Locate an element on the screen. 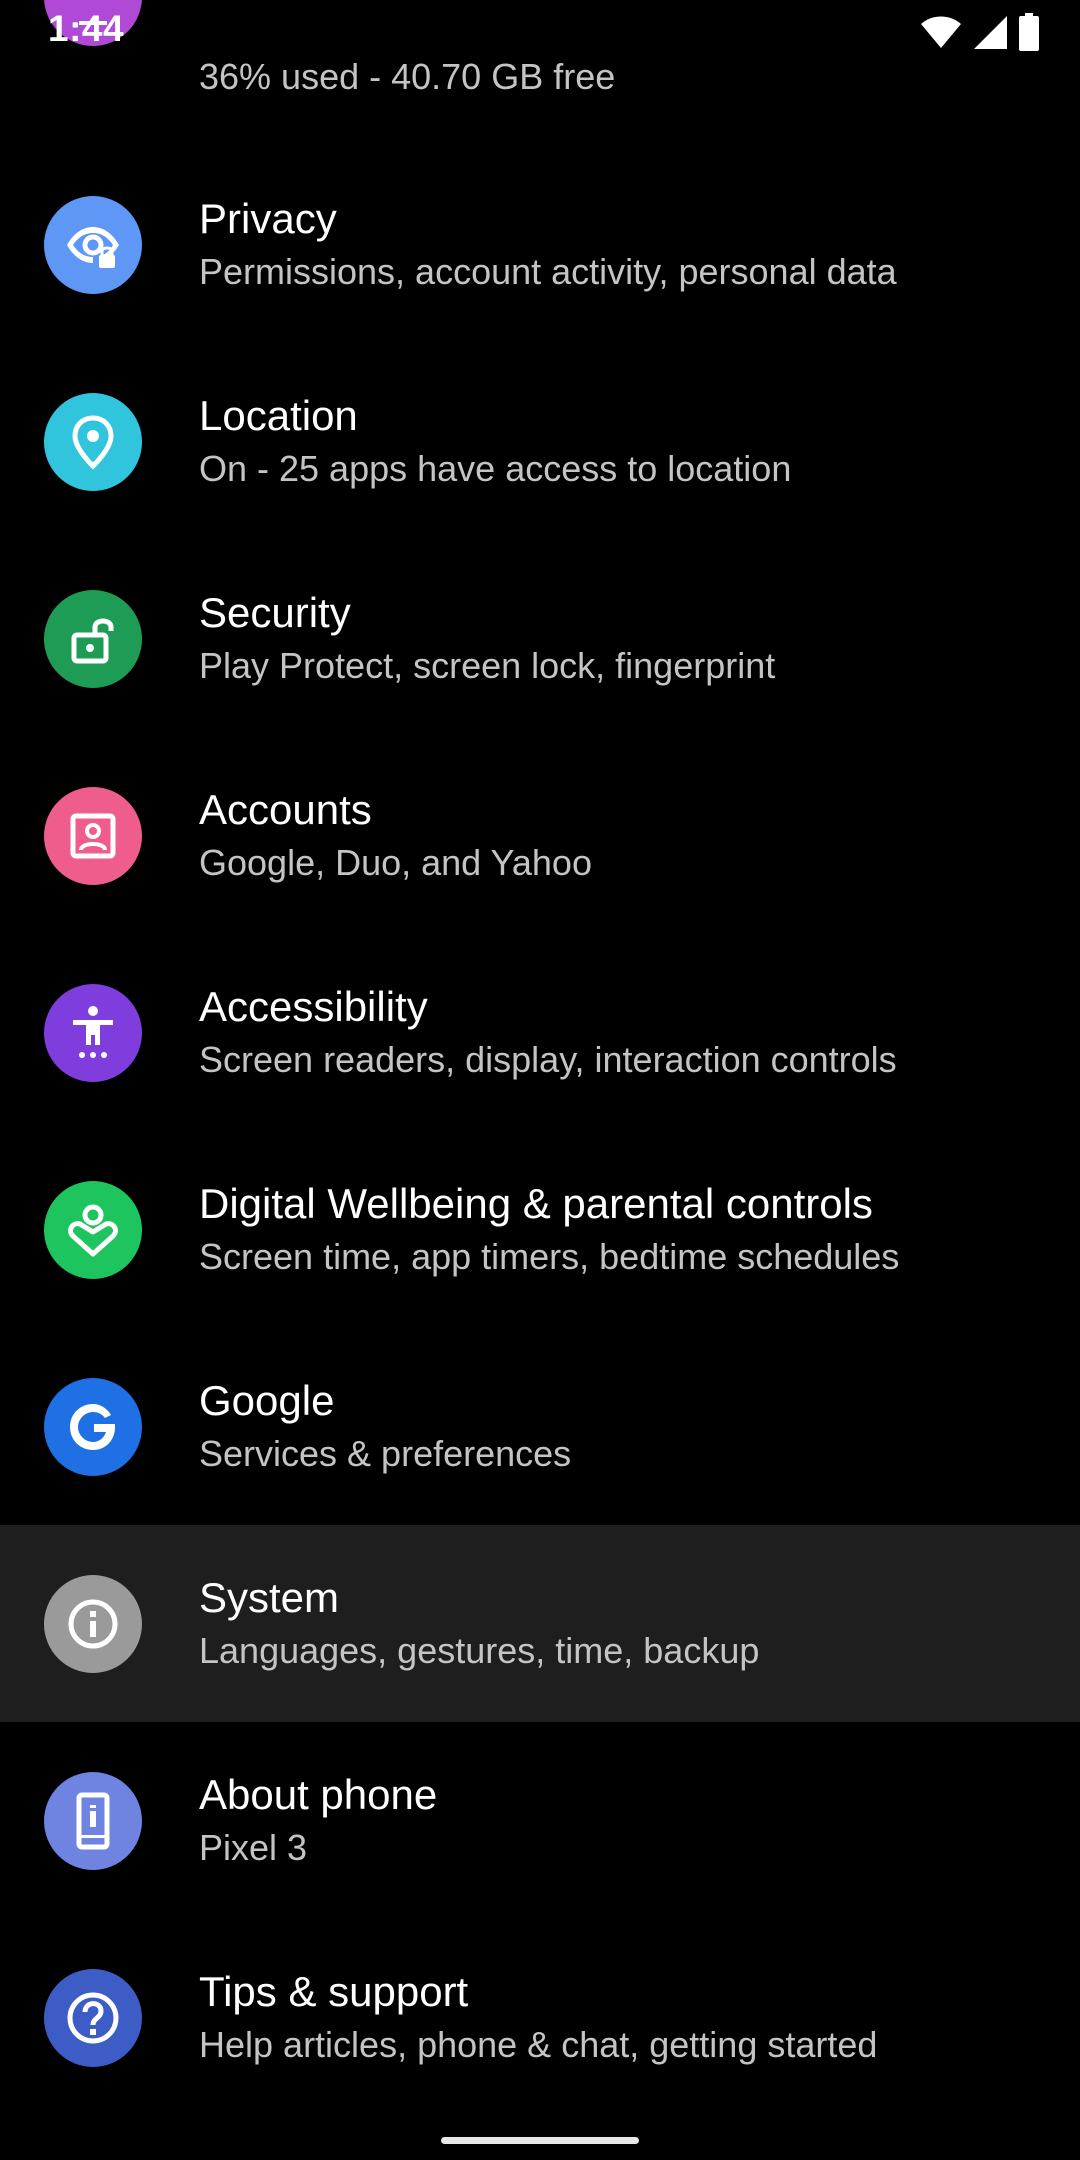 This screenshot has height=2160, width=1080. setting-title: Accounts is located at coordinates (285, 809).